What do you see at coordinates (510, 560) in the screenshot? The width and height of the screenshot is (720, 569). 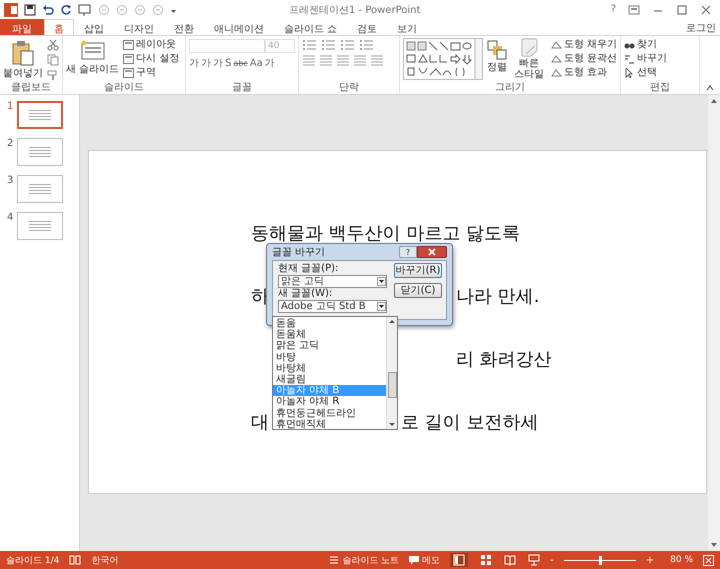 I see `reading-view-icon` at bounding box center [510, 560].